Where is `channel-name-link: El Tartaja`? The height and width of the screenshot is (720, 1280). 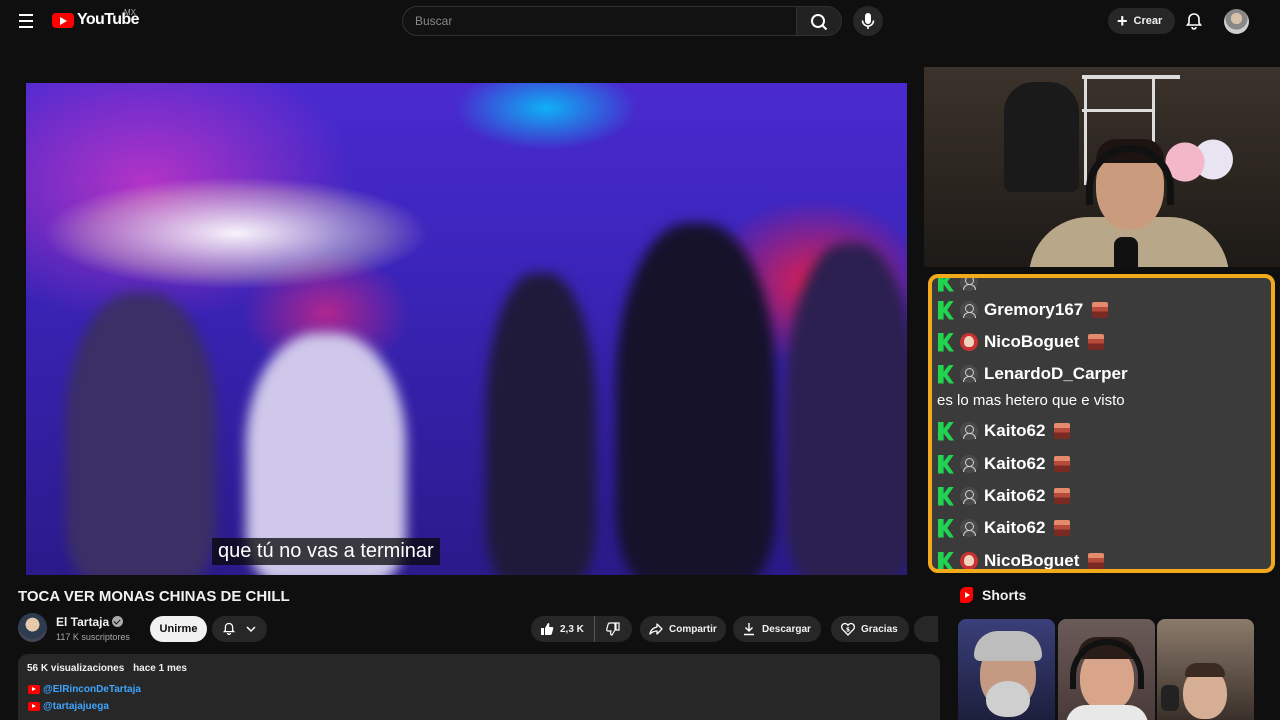
channel-name-link: El Tartaja is located at coordinates (90, 622).